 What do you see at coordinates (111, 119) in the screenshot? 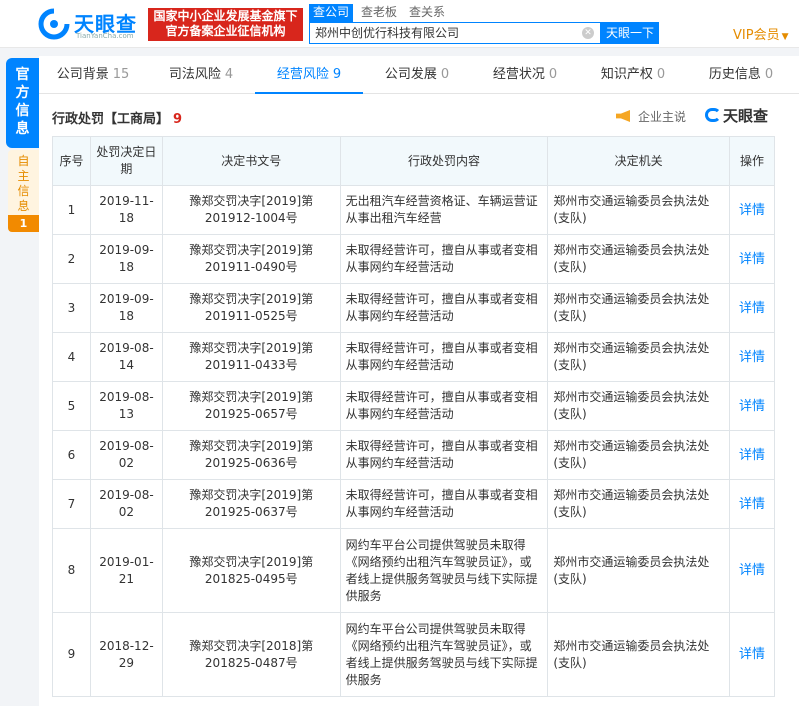
I see `section-title-text: 行政处罚【工商局】` at bounding box center [111, 119].